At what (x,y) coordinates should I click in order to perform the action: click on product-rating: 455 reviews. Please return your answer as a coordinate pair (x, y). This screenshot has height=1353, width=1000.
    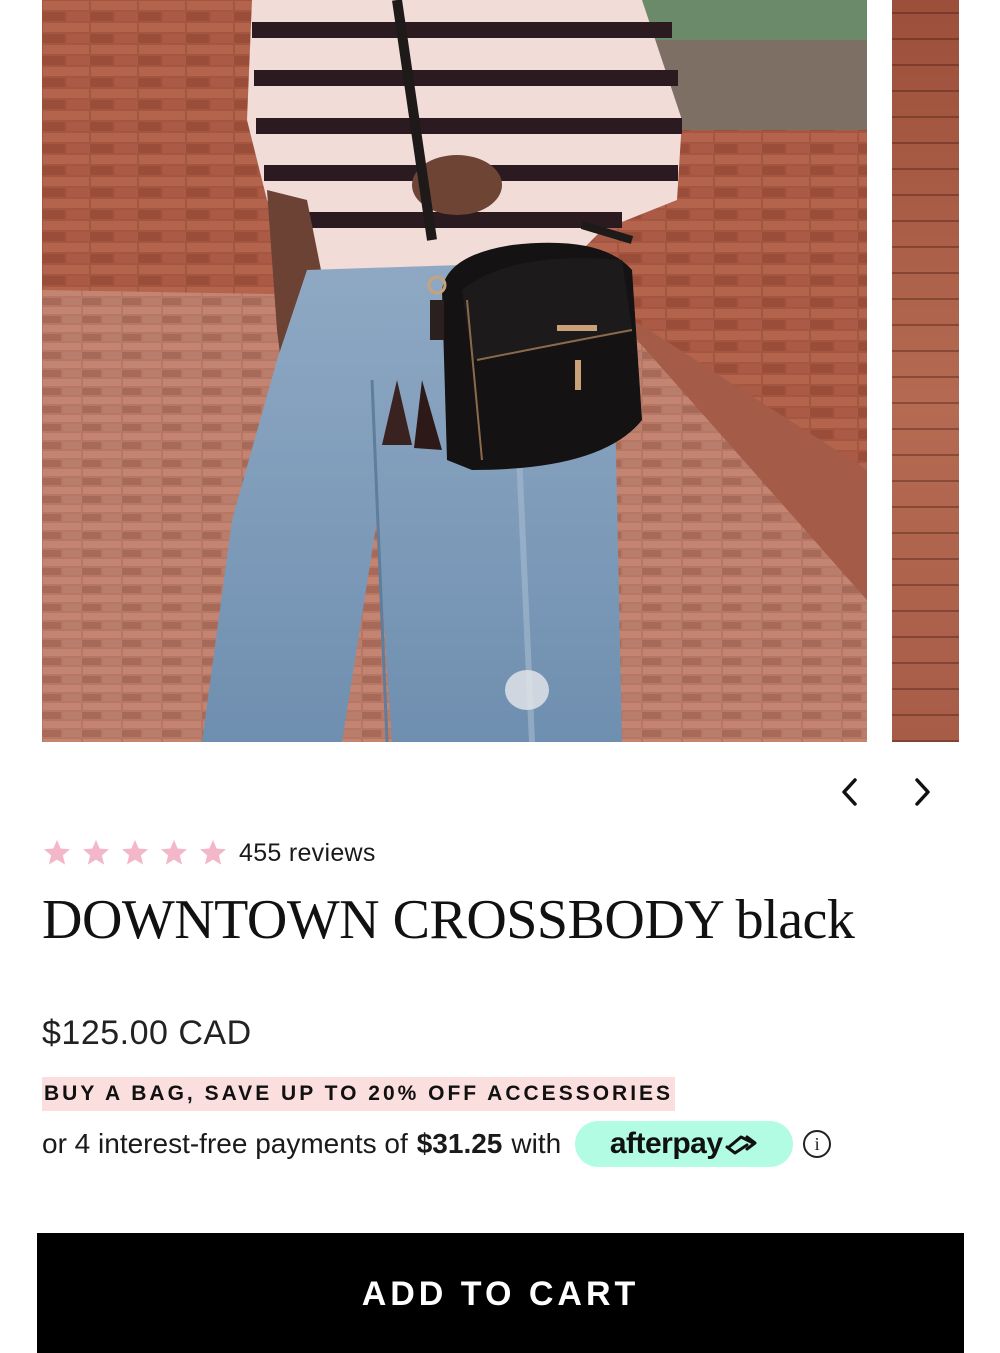
    Looking at the image, I should click on (209, 853).